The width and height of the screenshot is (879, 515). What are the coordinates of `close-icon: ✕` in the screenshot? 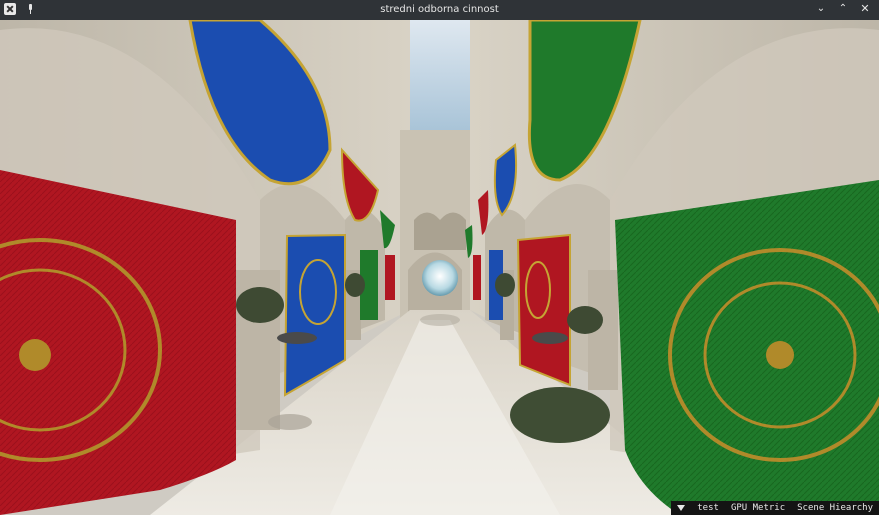 It's located at (865, 9).